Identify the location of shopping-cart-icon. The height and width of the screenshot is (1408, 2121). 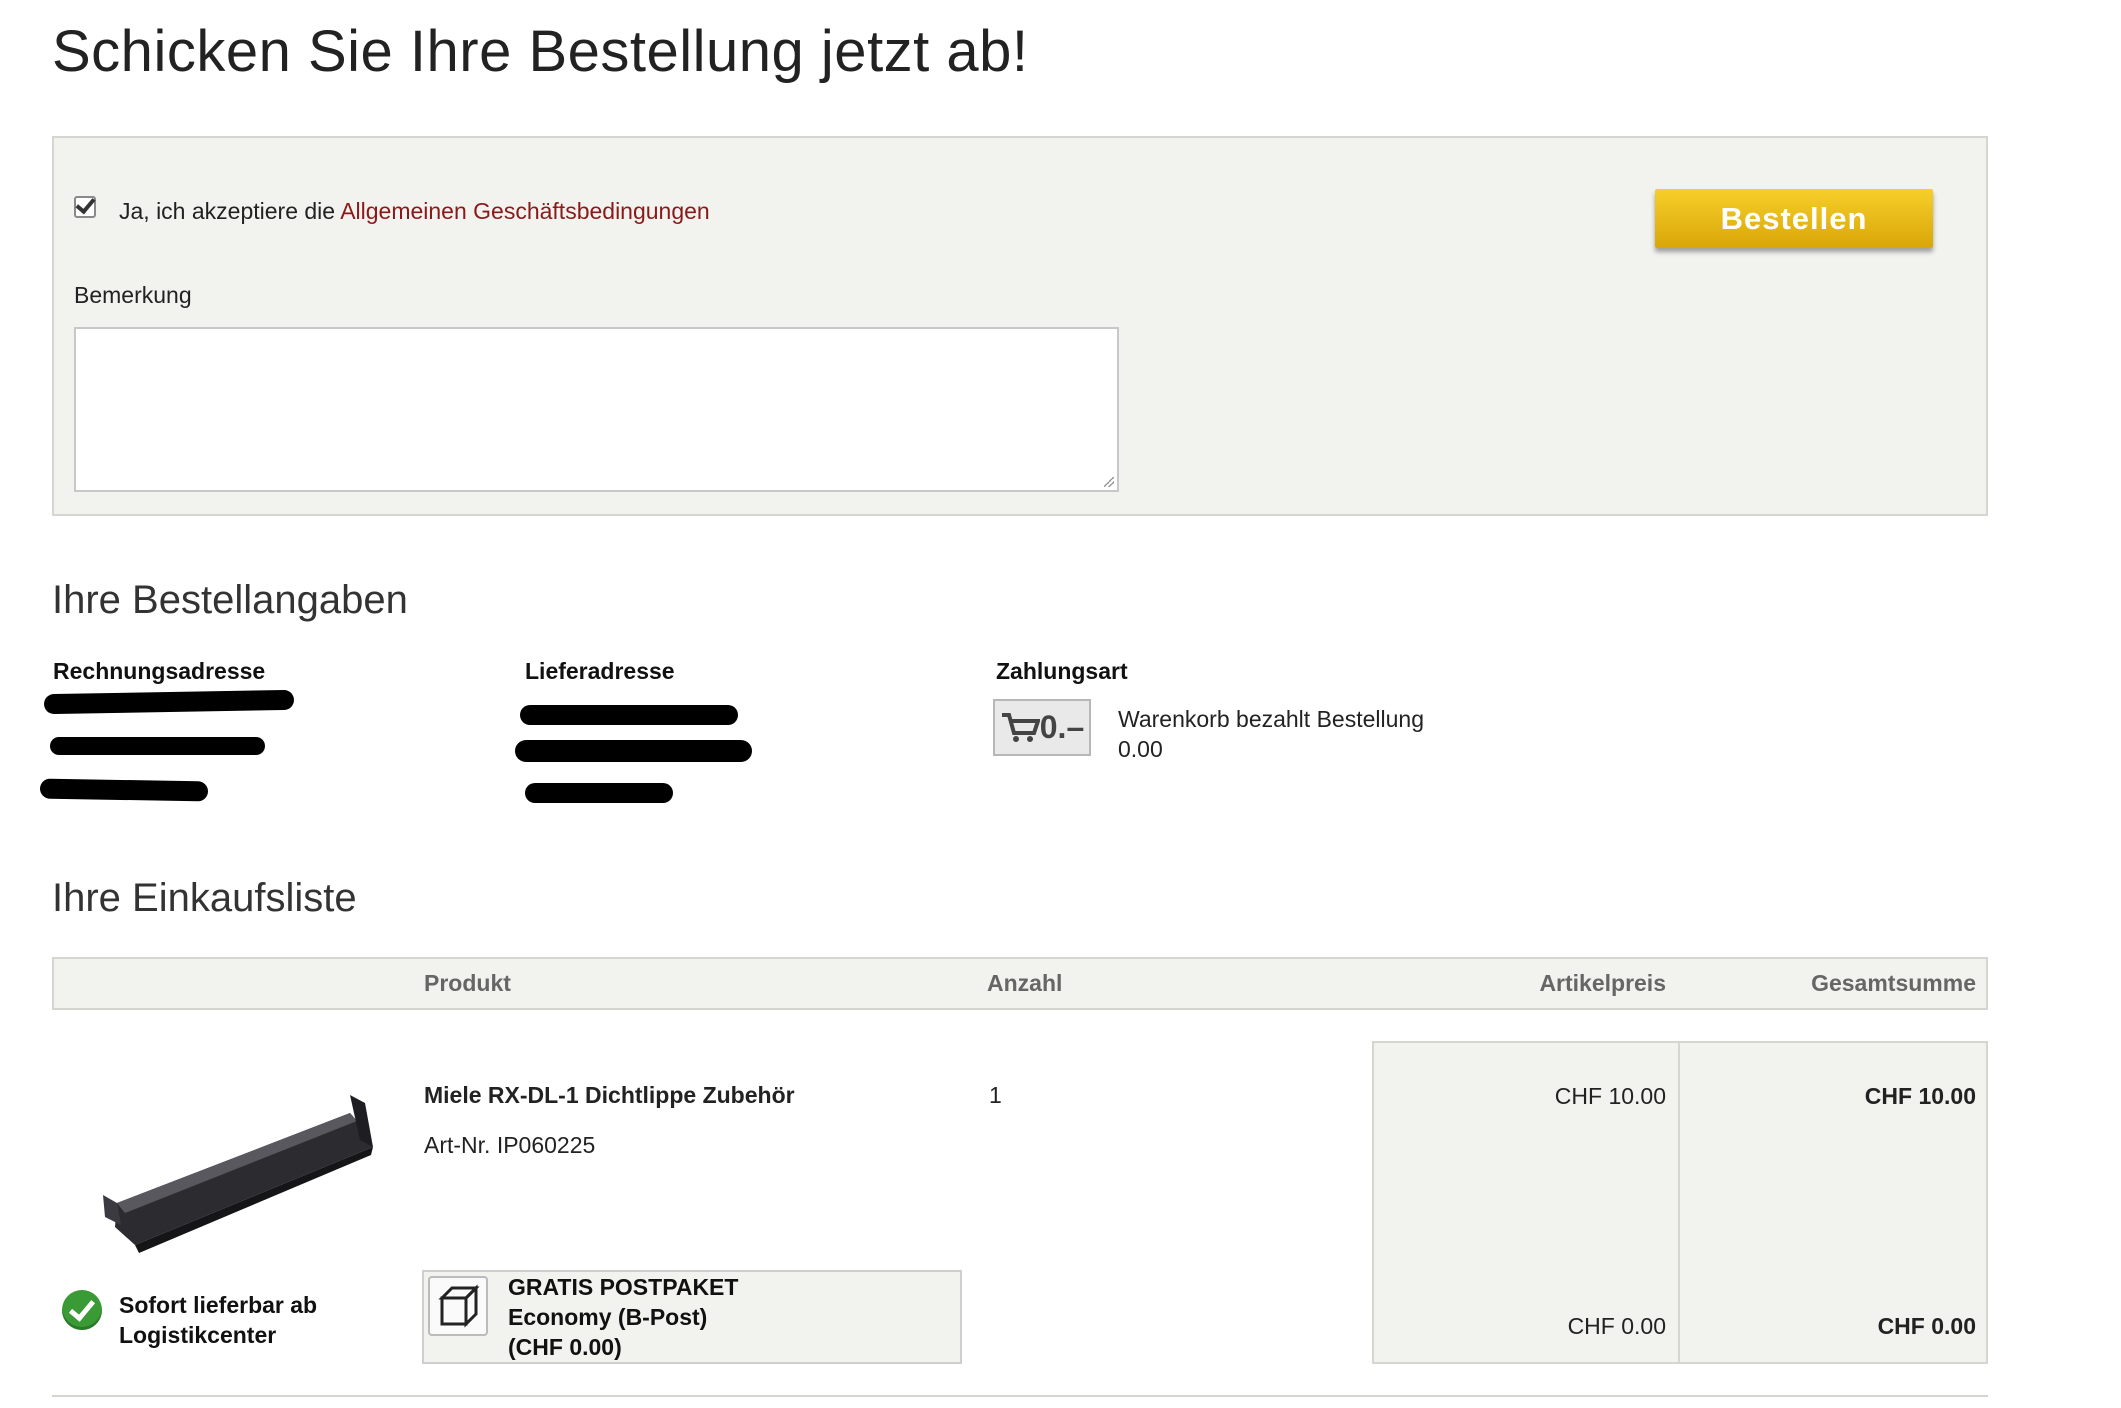
(1020, 727).